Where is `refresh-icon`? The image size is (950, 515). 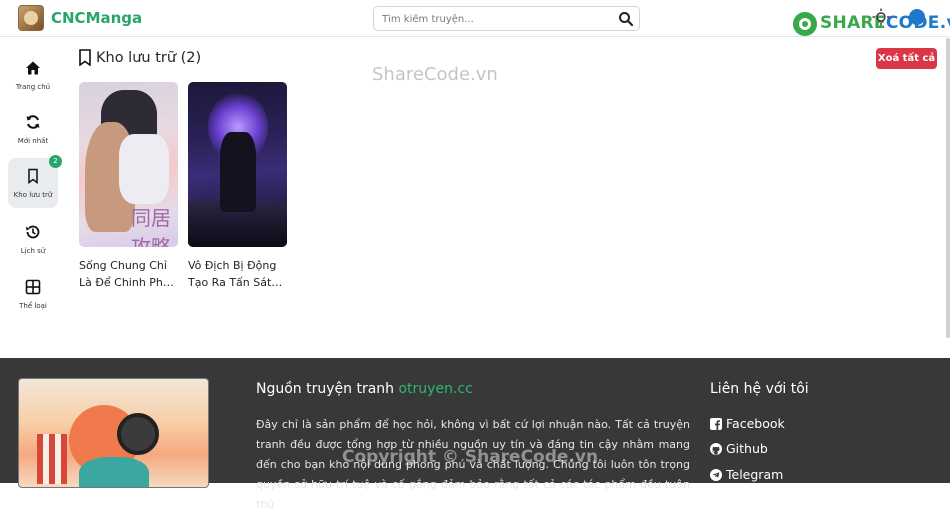 refresh-icon is located at coordinates (33, 122).